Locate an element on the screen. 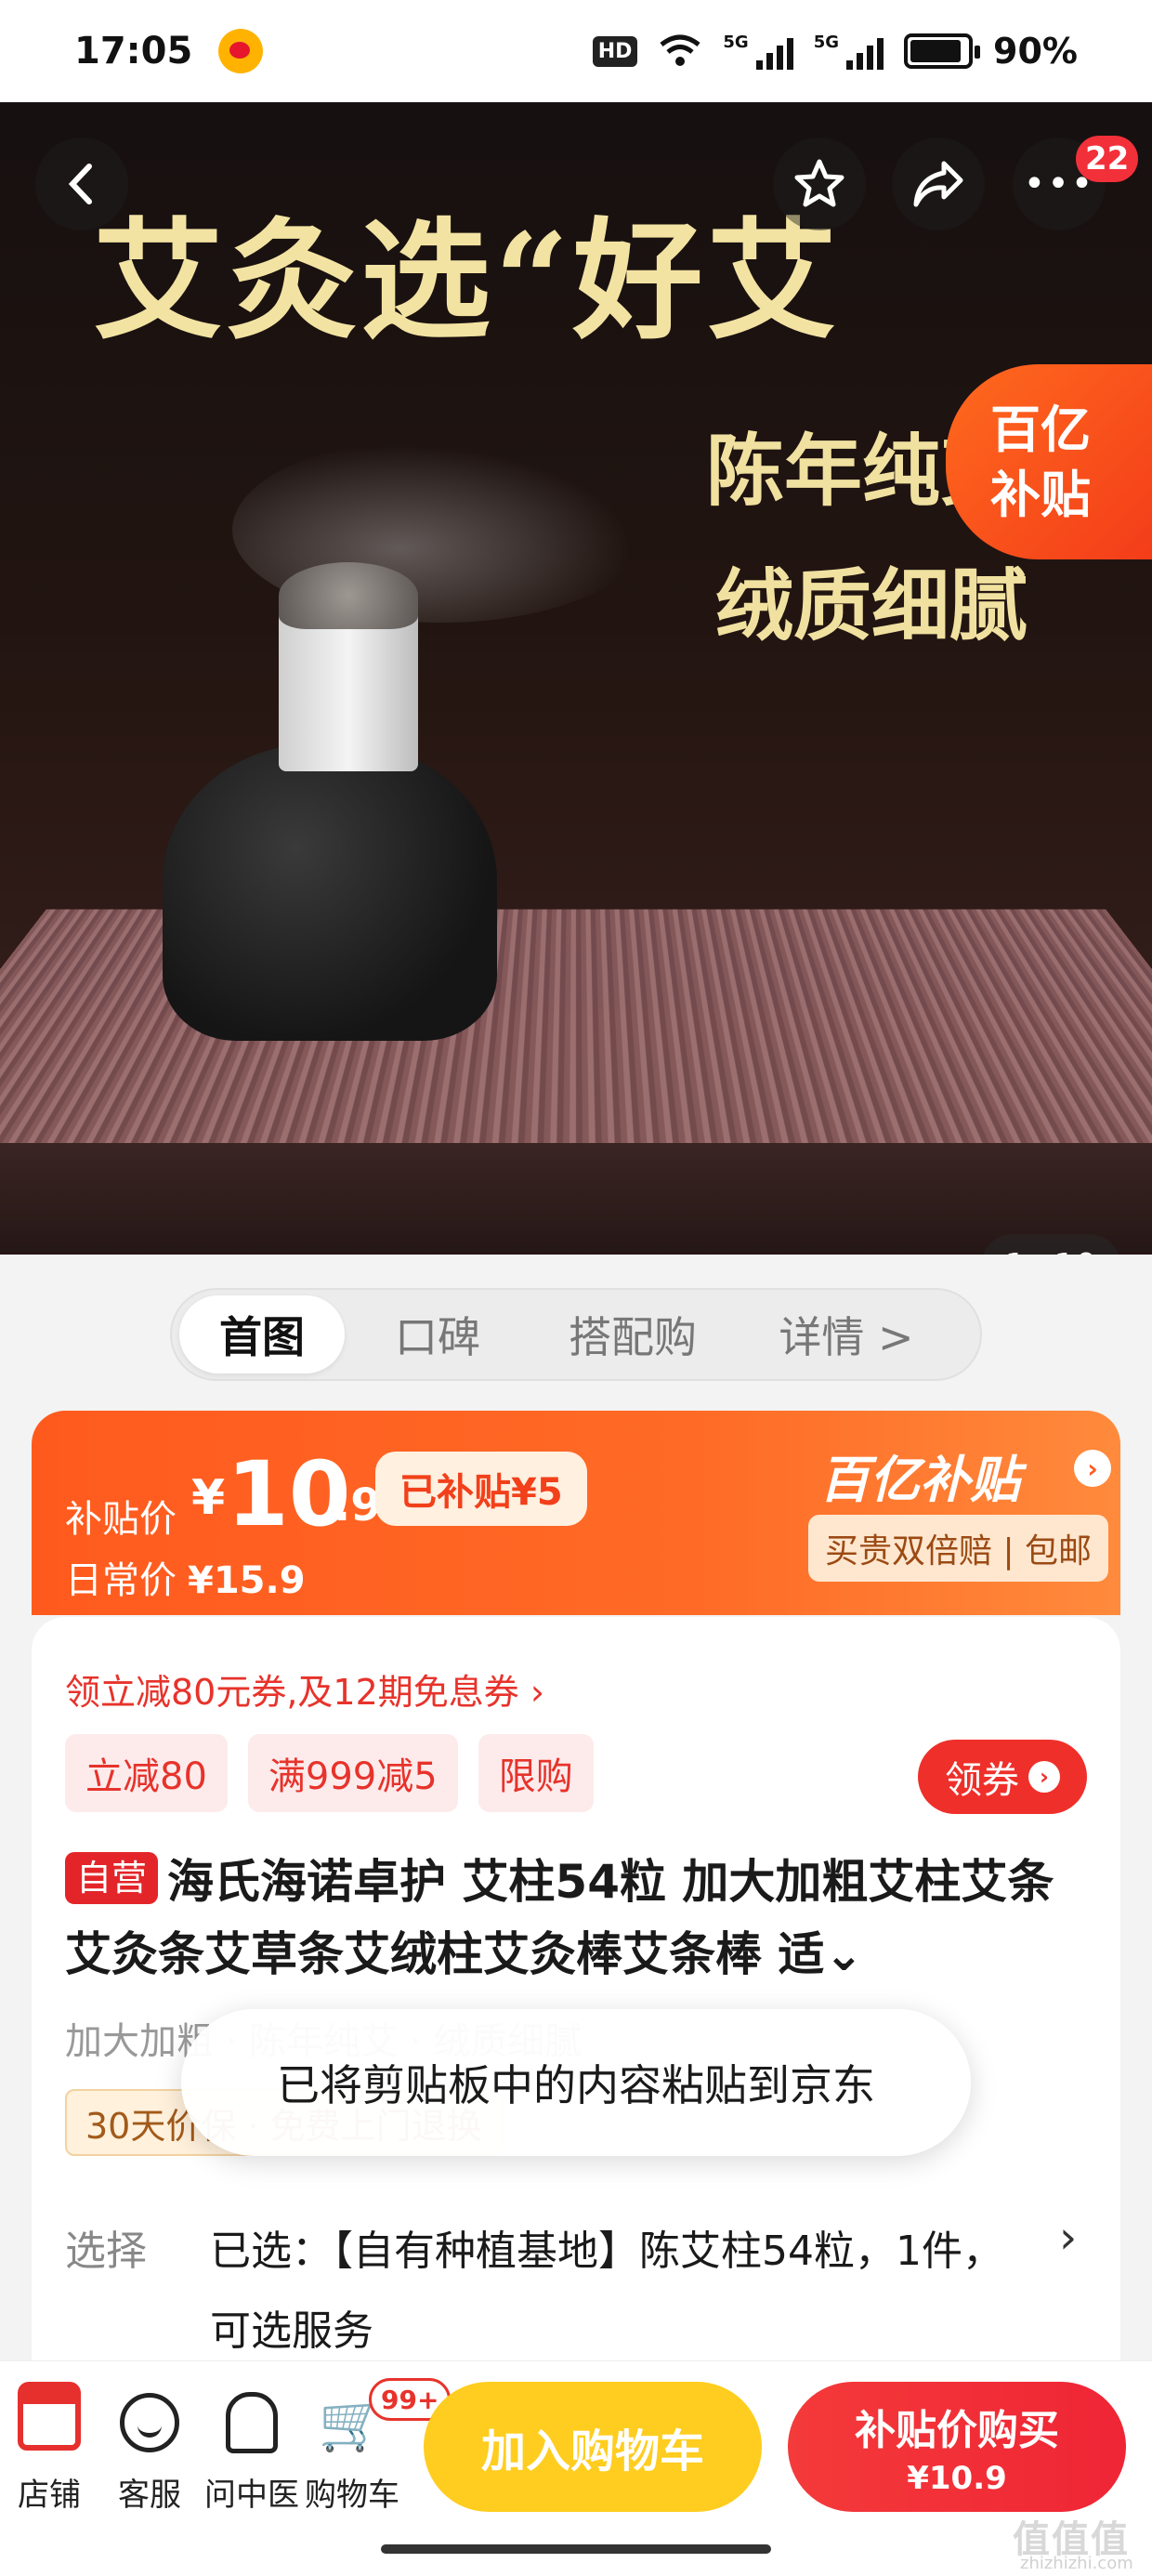 The image size is (1152, 2576). tab-details: 详情 > is located at coordinates (846, 1334).